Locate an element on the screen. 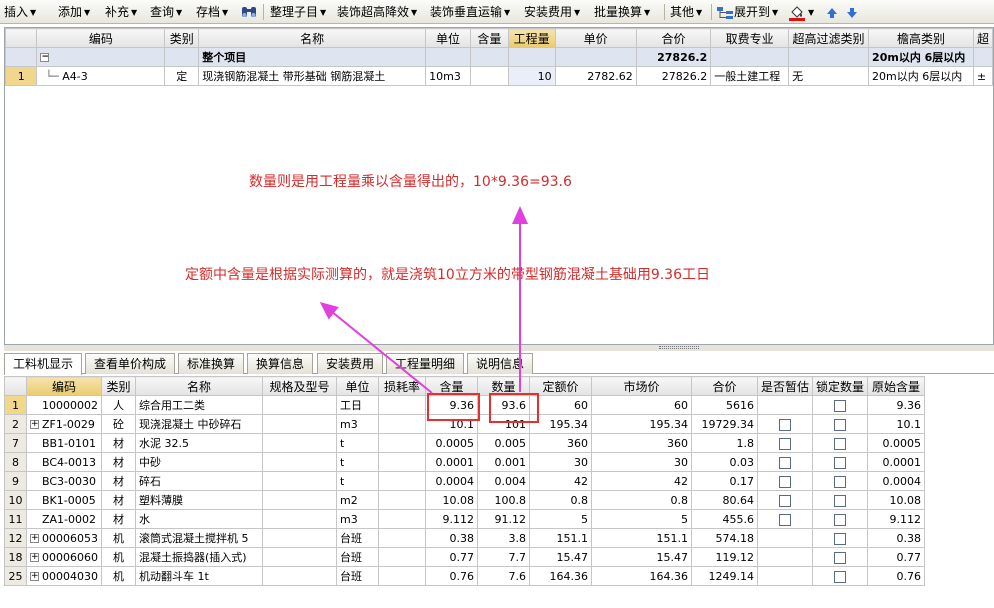 This screenshot has width=994, height=608. resource-code-cell: BC4-0013 is located at coordinates (64, 462).